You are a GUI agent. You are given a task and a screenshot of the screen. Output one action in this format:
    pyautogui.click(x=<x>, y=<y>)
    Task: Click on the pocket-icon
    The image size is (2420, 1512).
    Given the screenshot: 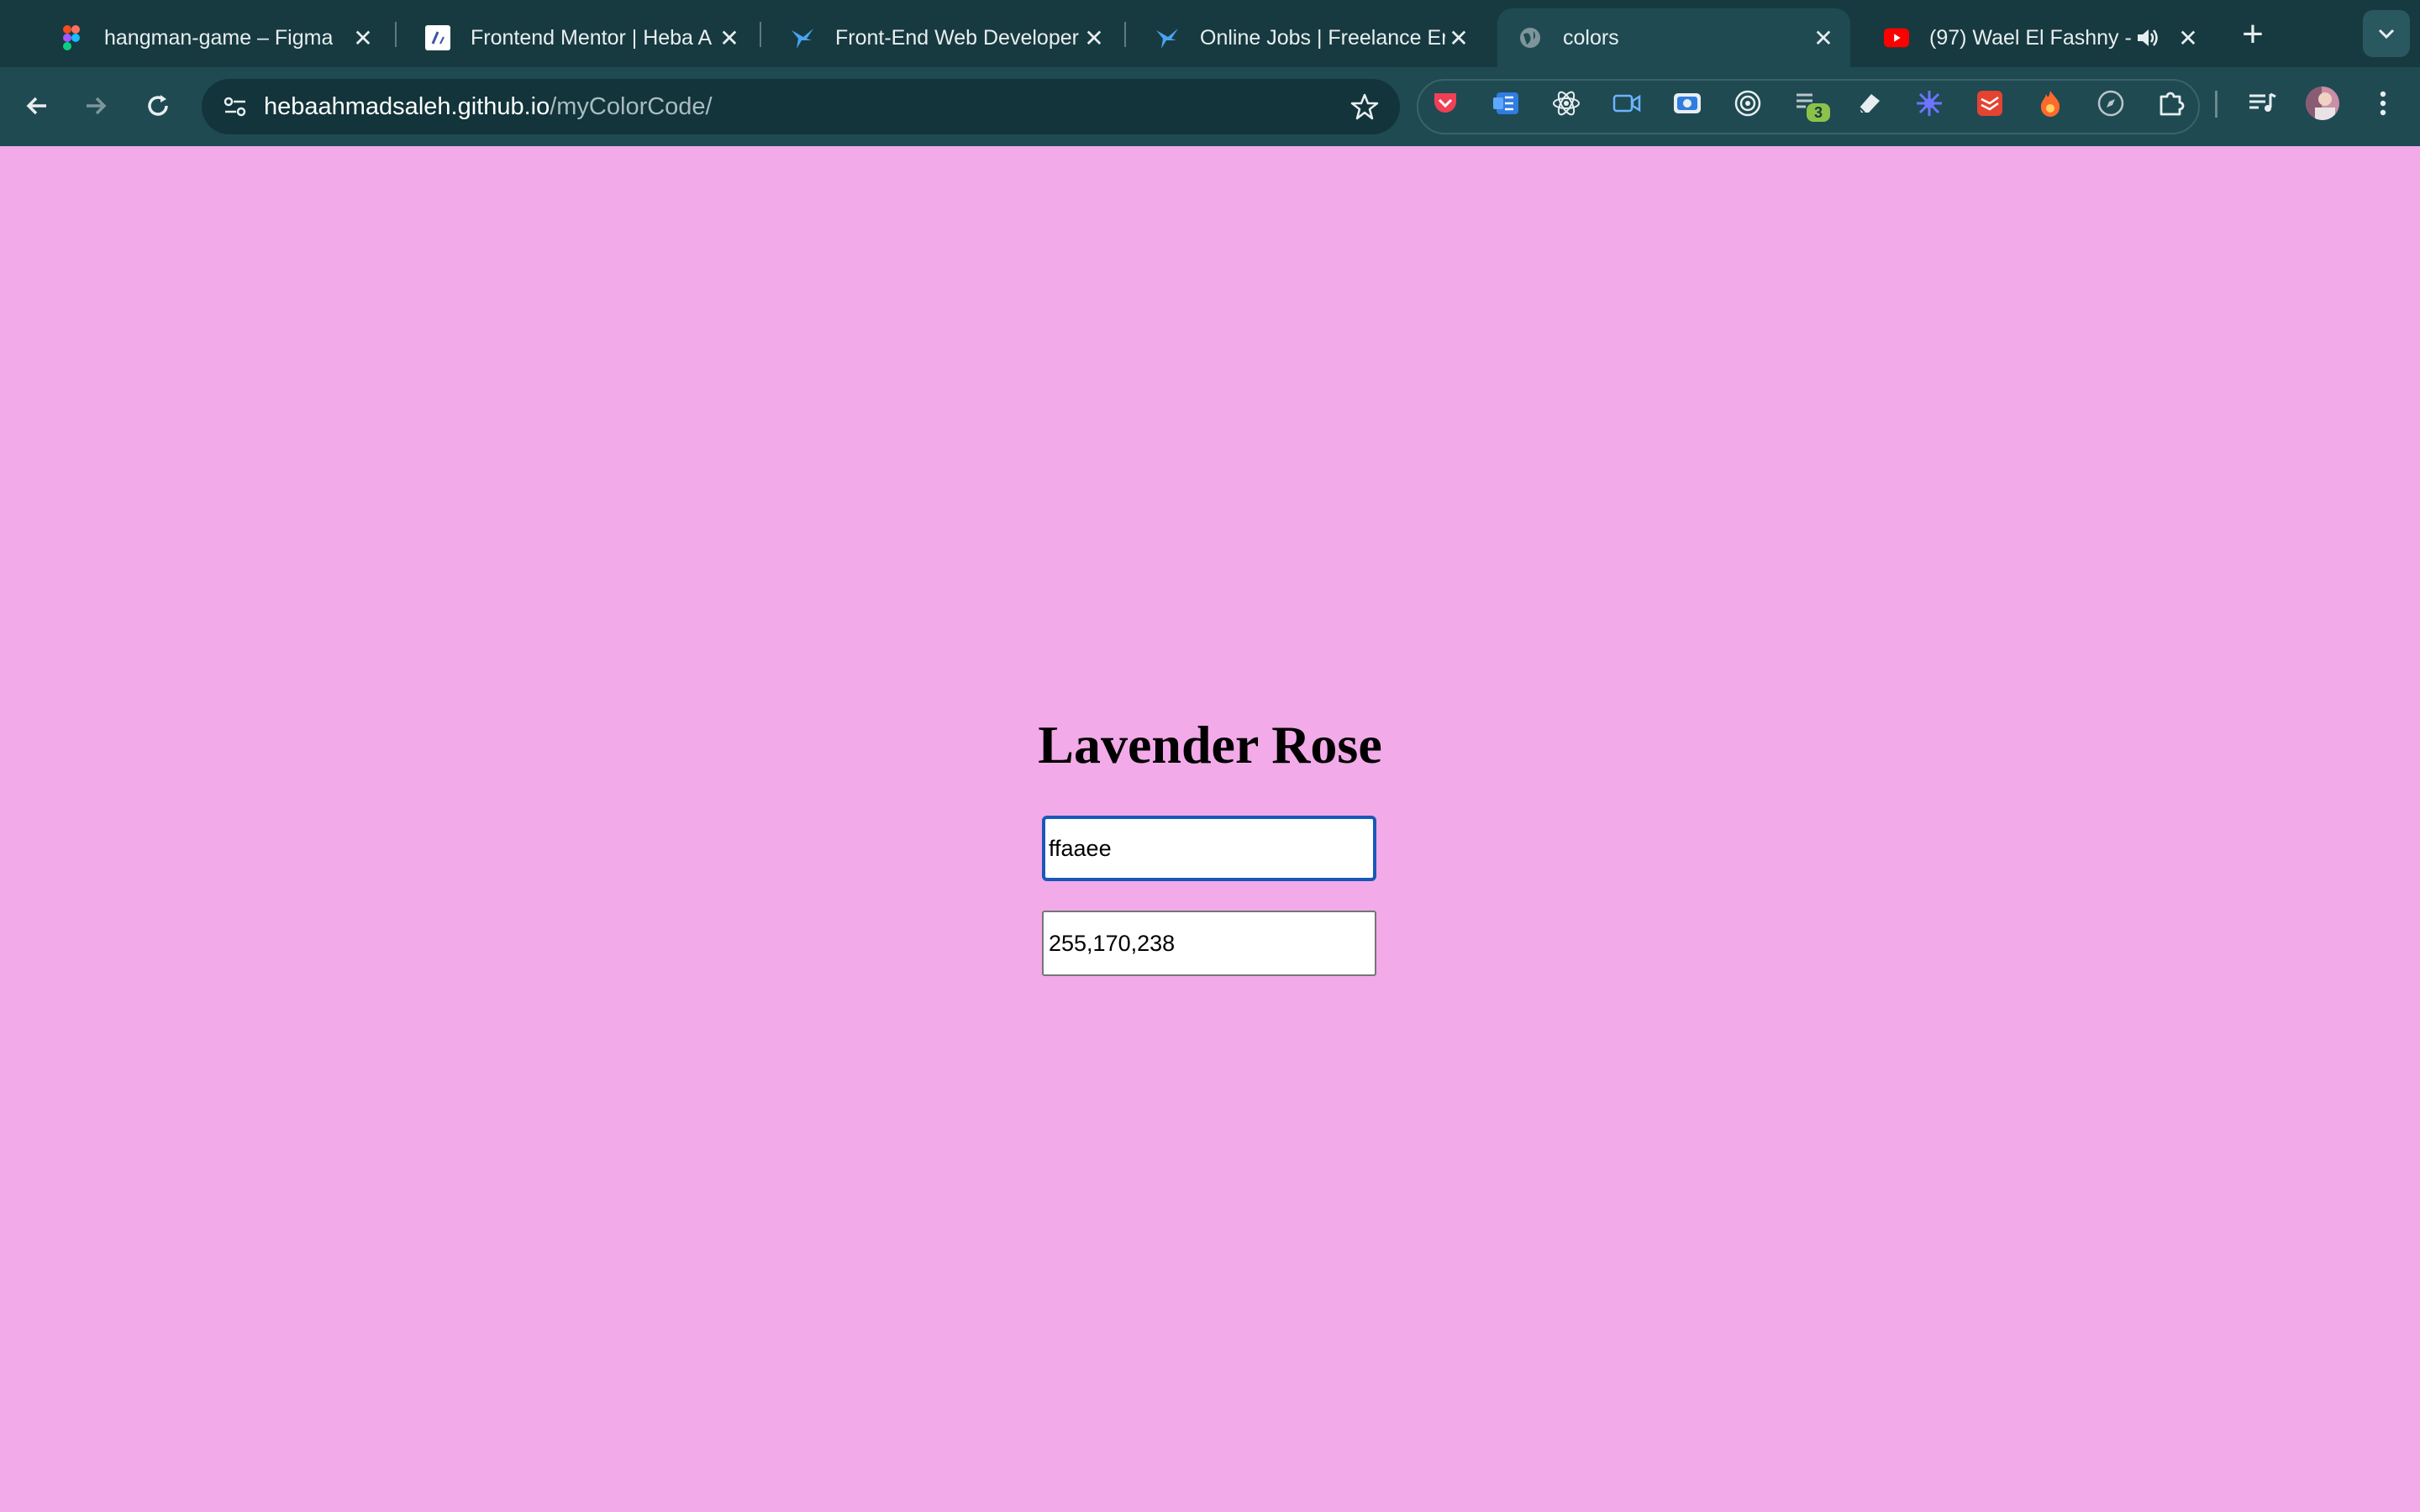 What is the action you would take?
    pyautogui.click(x=1445, y=103)
    